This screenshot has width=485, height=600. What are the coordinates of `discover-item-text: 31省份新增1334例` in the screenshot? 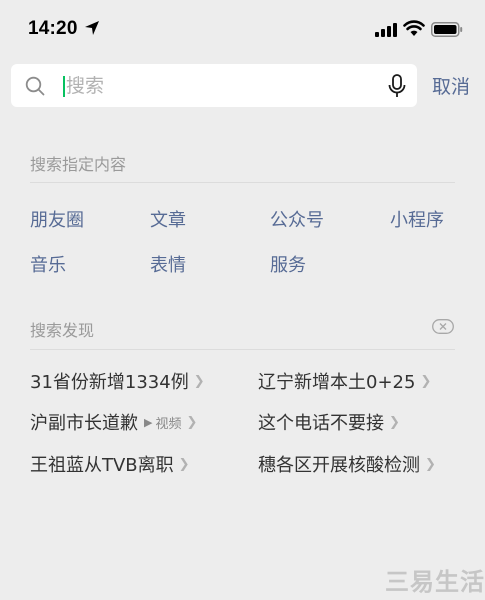 It's located at (109, 382).